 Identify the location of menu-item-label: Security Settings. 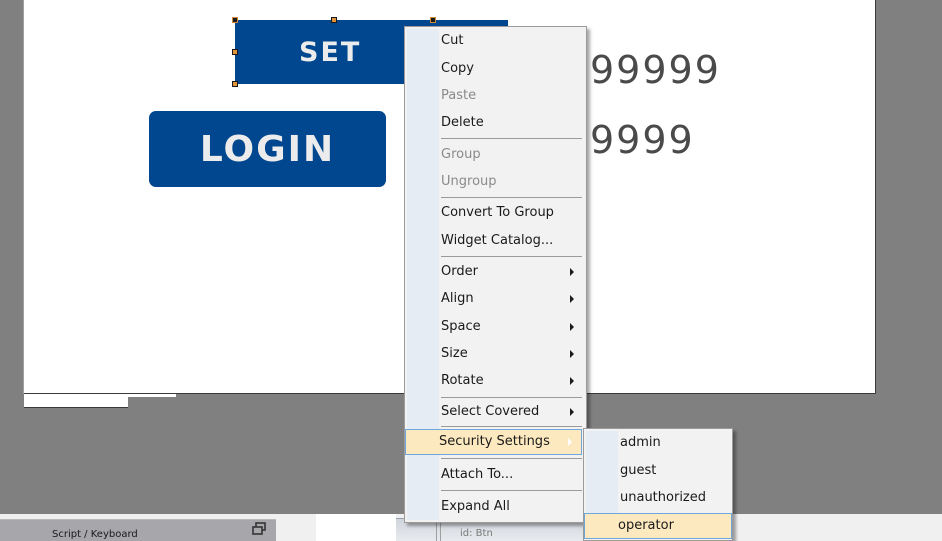
(494, 441).